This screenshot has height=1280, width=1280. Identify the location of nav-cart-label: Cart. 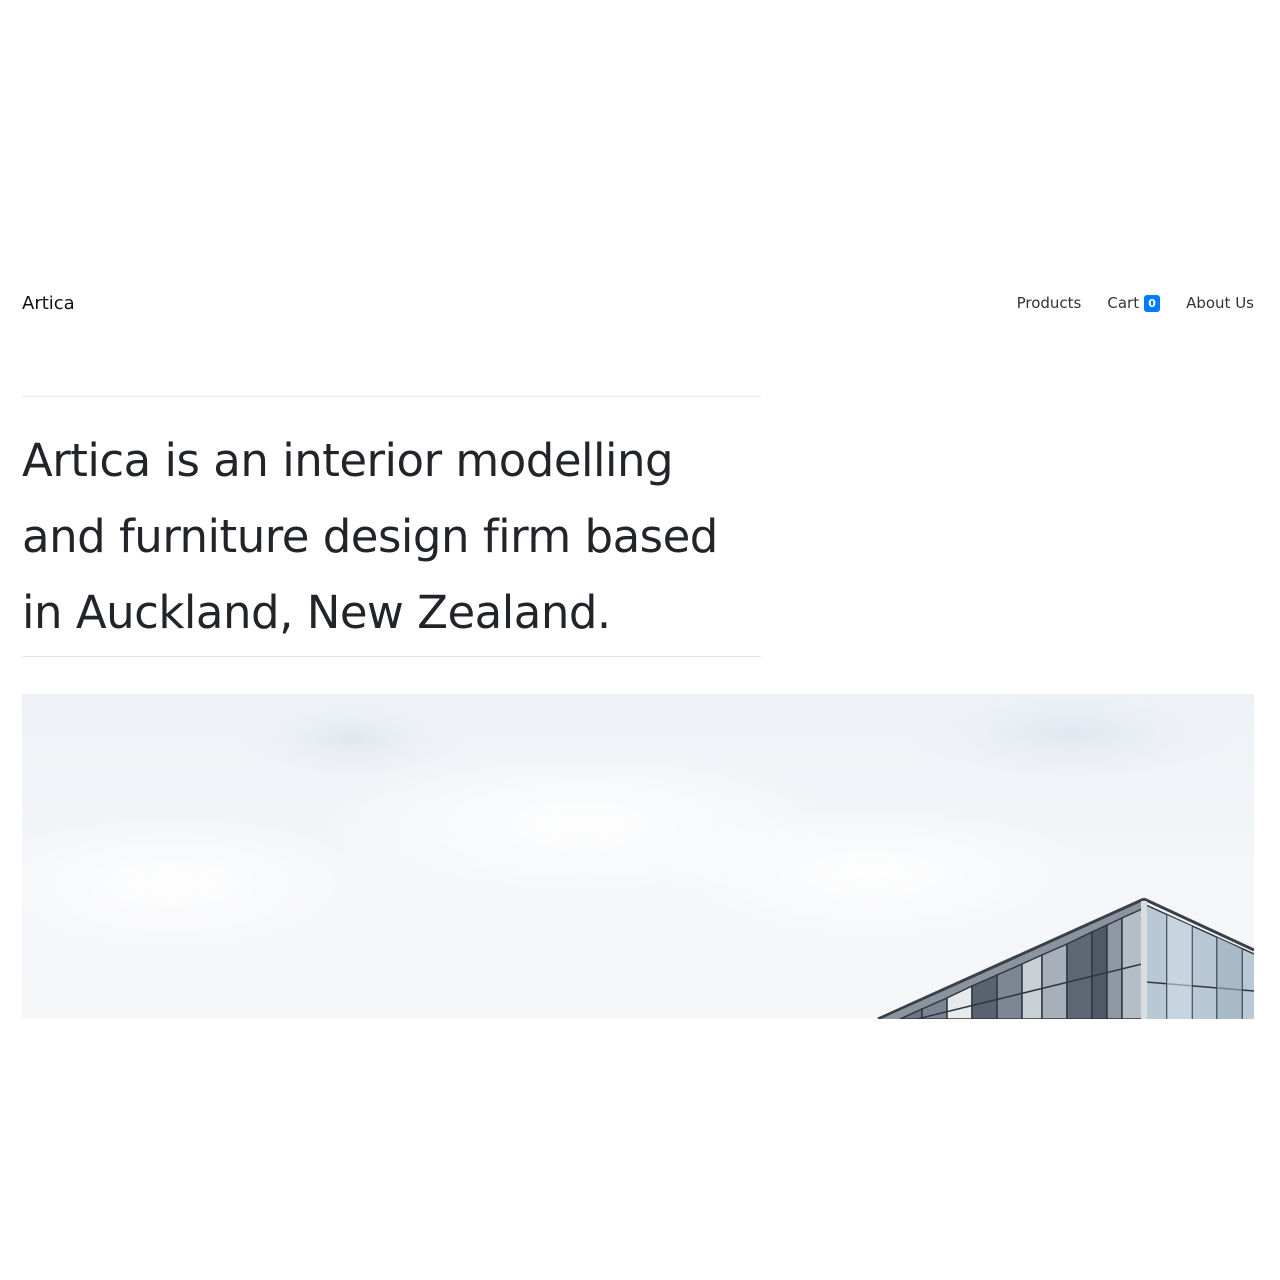
(1123, 303).